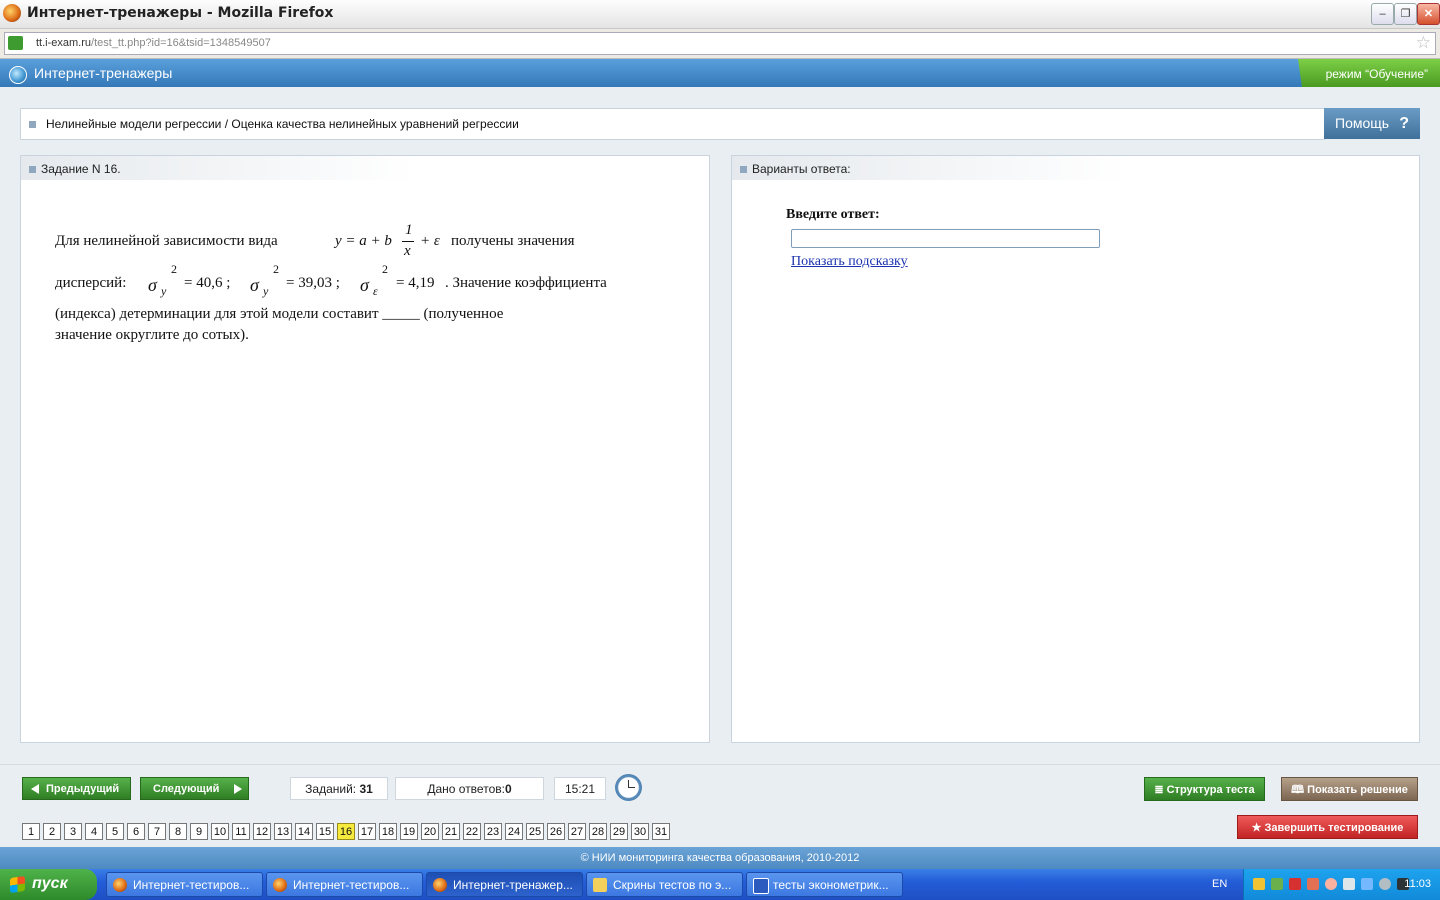  What do you see at coordinates (94, 831) in the screenshot?
I see `page-button-4: 4` at bounding box center [94, 831].